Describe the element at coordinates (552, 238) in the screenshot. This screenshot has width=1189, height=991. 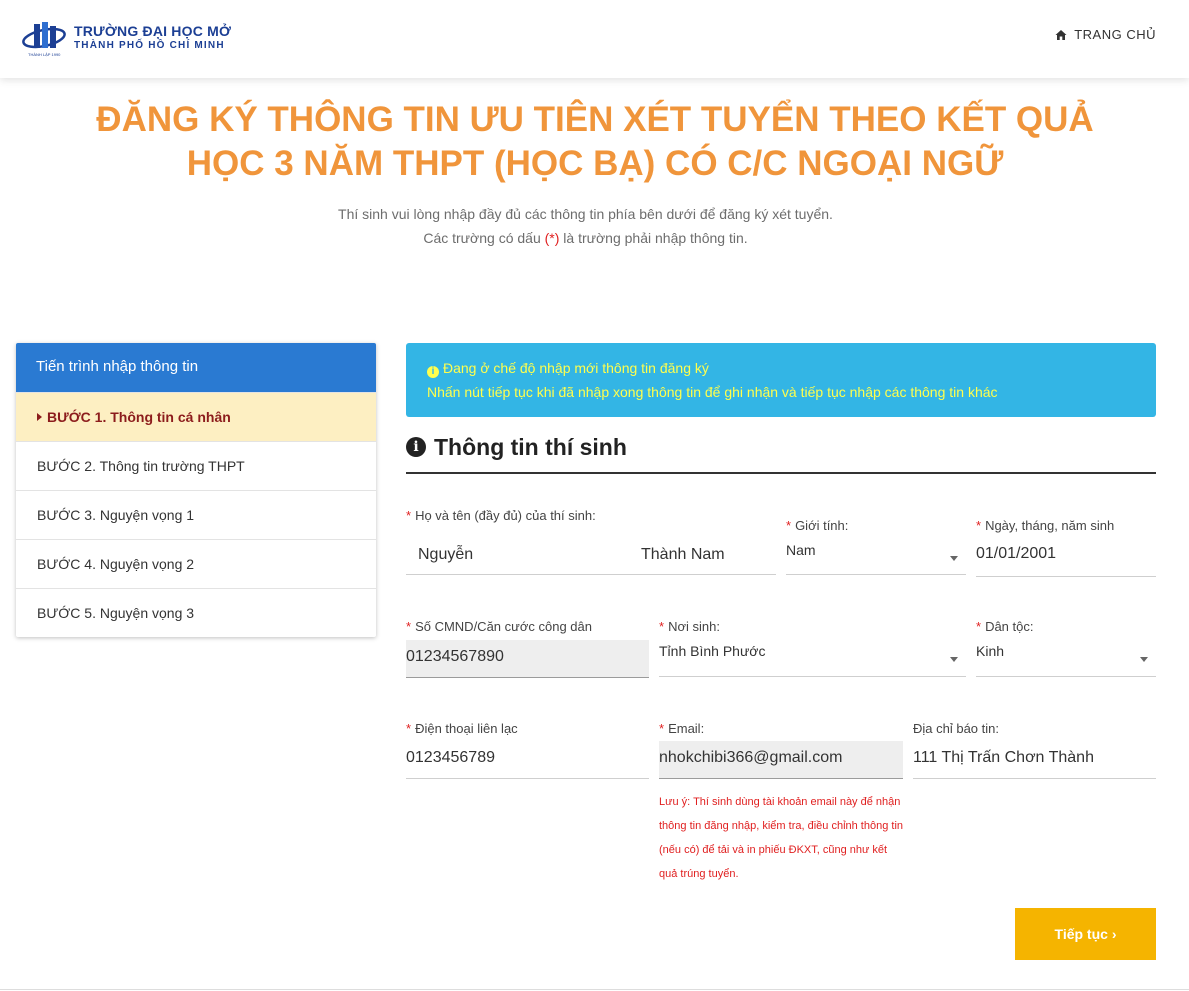
I see `required-marker: (*)` at that location.